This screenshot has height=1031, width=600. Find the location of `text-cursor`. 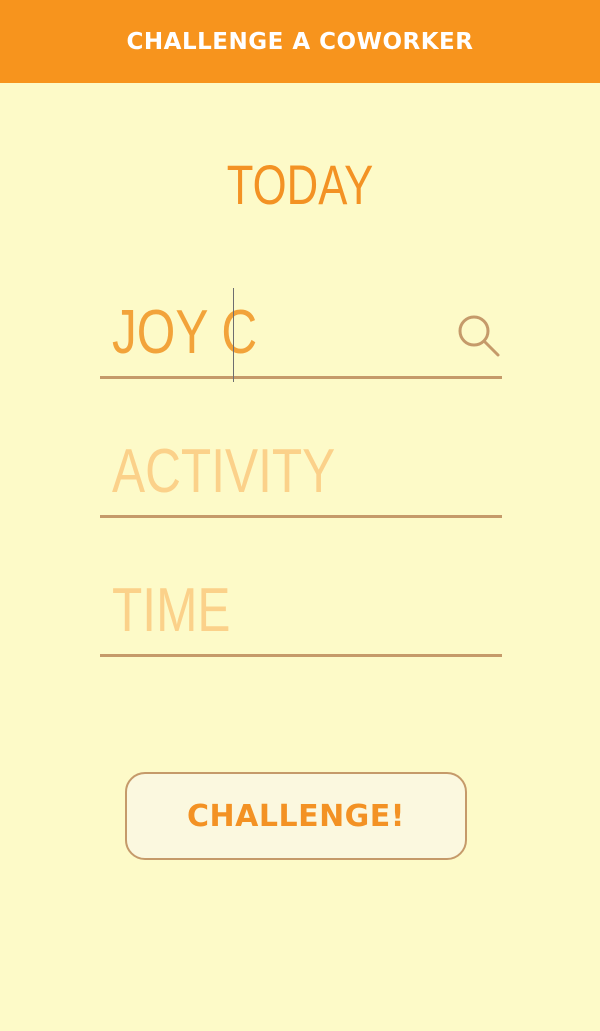

text-cursor is located at coordinates (233, 335).